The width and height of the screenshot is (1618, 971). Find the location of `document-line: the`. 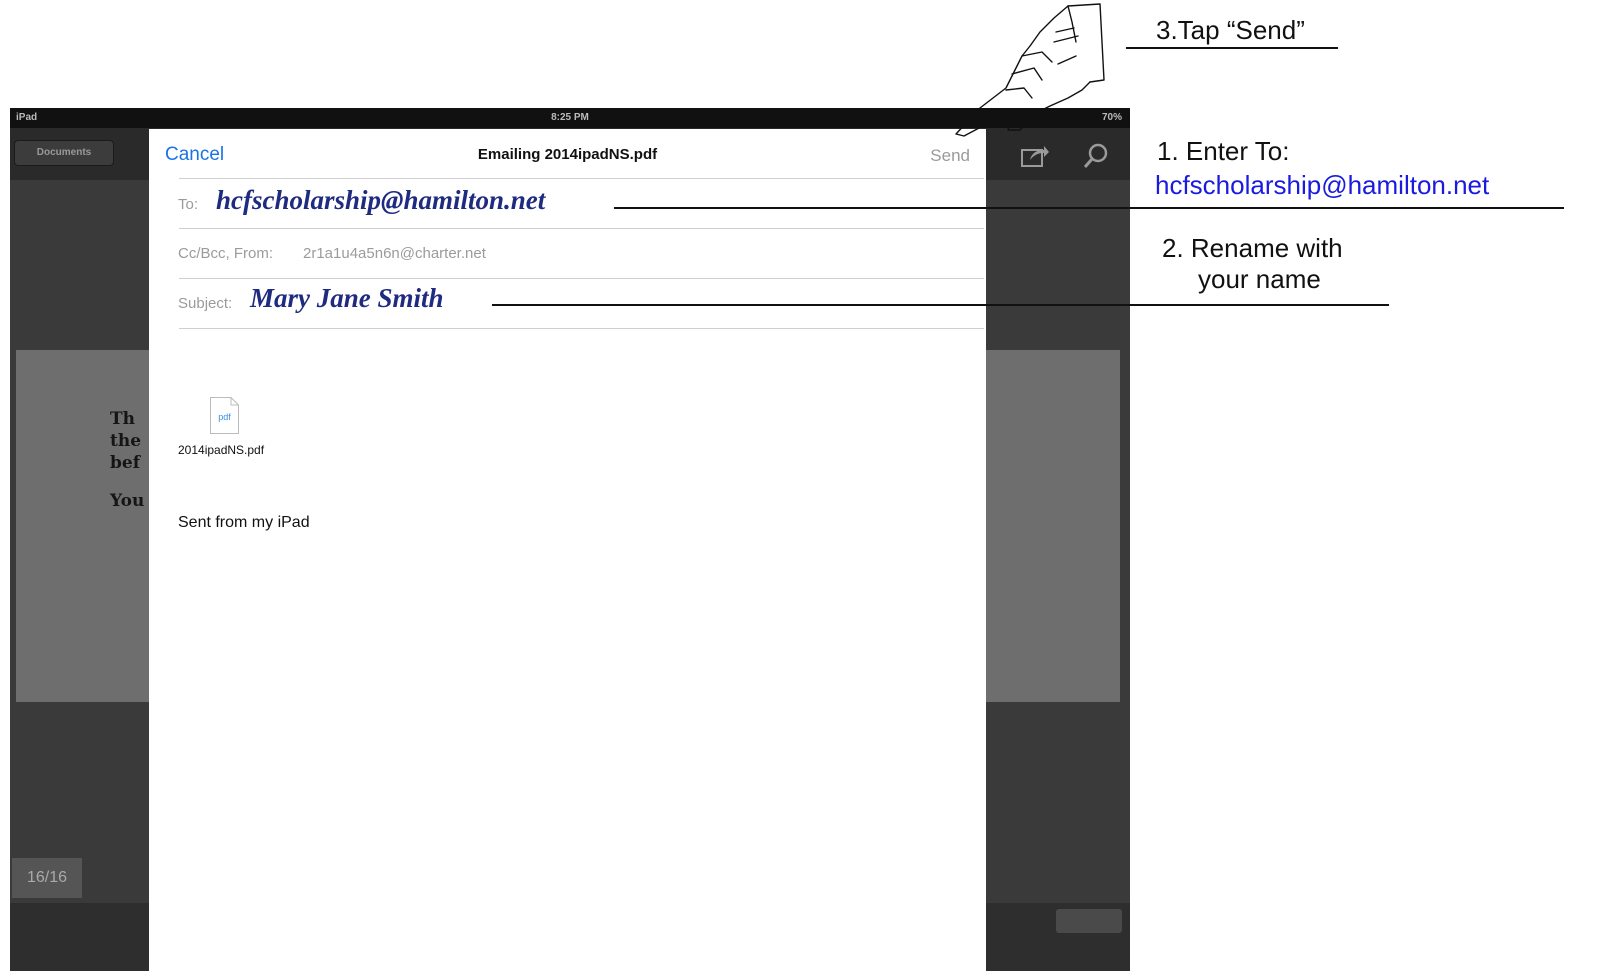

document-line: the is located at coordinates (126, 441).